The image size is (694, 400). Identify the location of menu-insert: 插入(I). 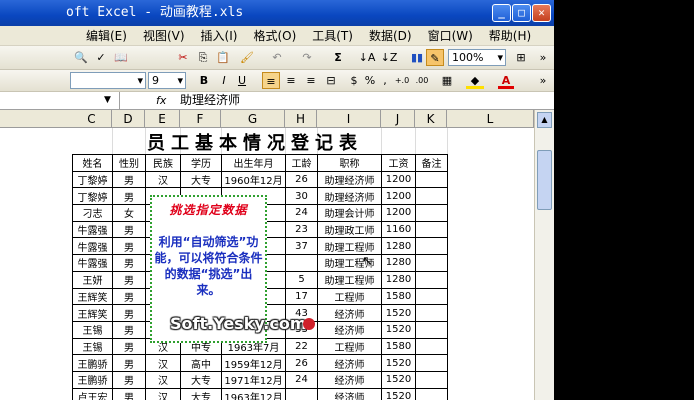
(219, 36).